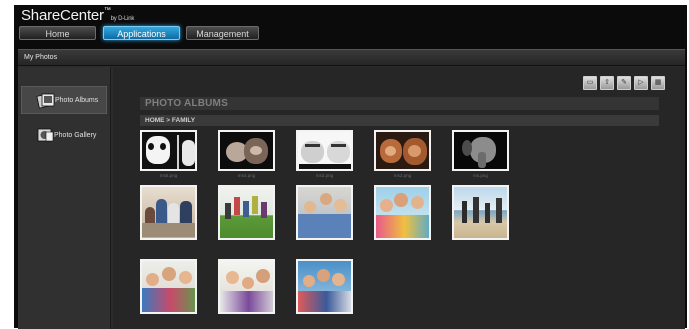  Describe the element at coordinates (141, 33) in the screenshot. I see `nav-applications-button: Applications` at that location.